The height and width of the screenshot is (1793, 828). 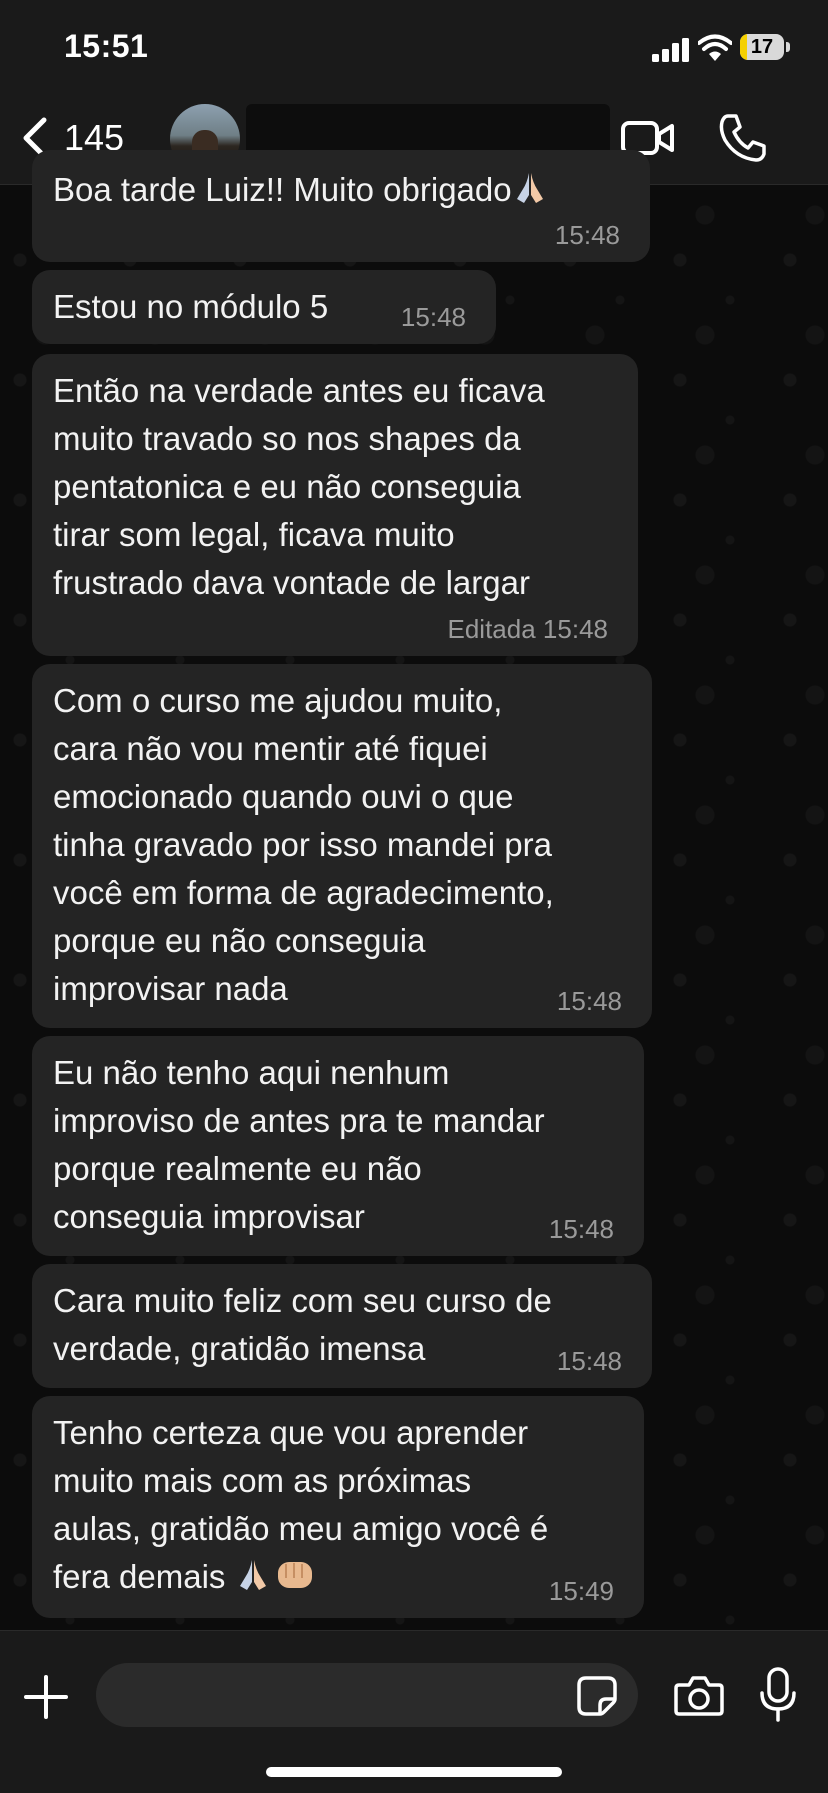 What do you see at coordinates (278, 700) in the screenshot?
I see `message-text-line: Com o curso me ajudou muito,` at bounding box center [278, 700].